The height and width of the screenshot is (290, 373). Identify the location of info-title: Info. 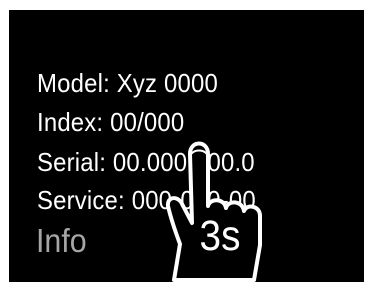
(61, 240).